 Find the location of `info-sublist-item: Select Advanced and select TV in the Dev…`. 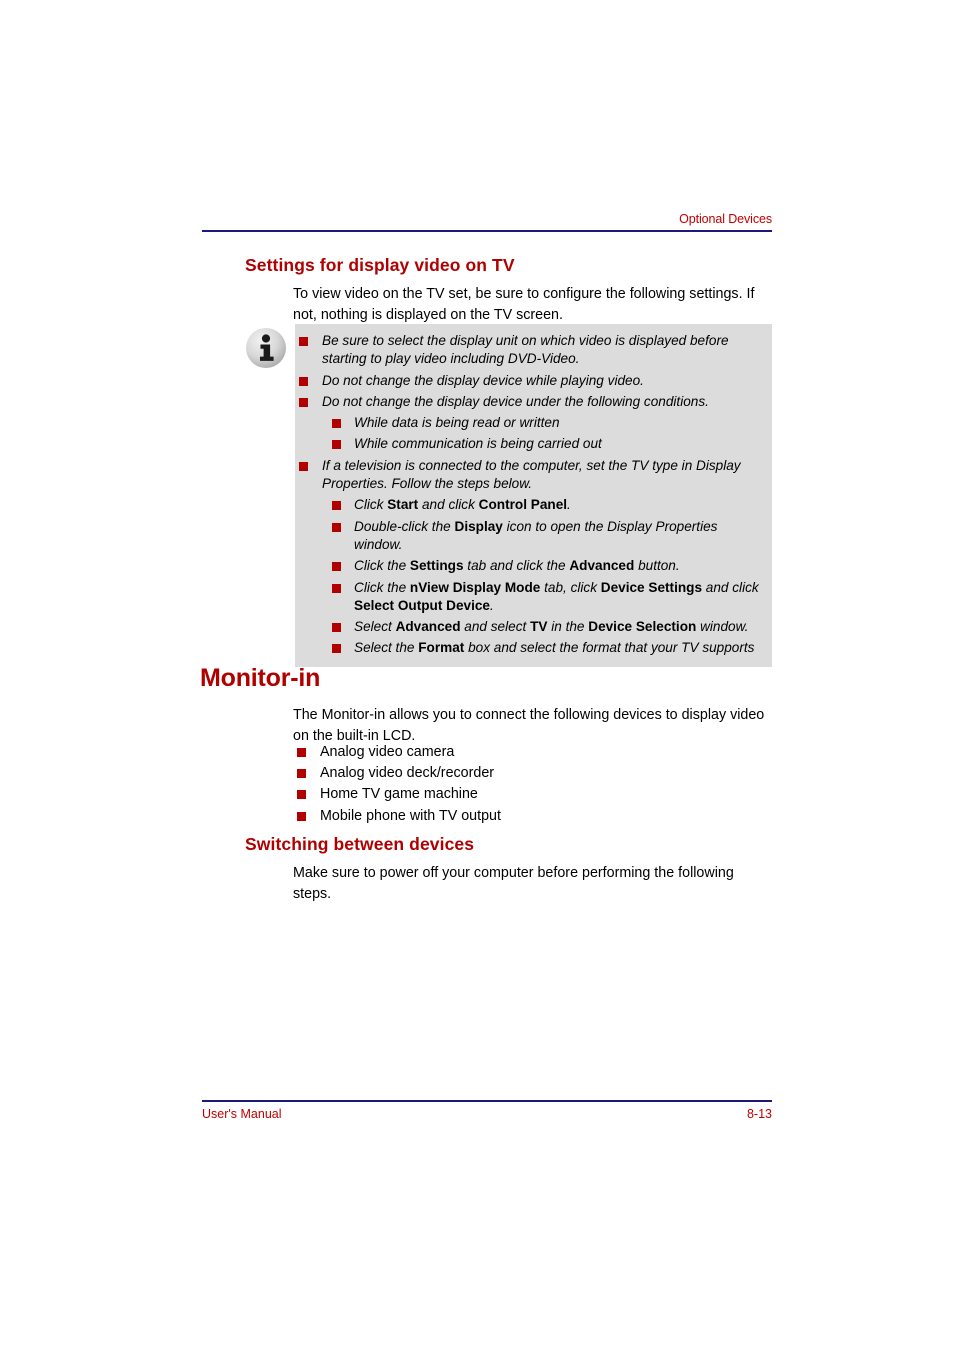

info-sublist-item: Select Advanced and select TV in the Dev… is located at coordinates (533, 627).